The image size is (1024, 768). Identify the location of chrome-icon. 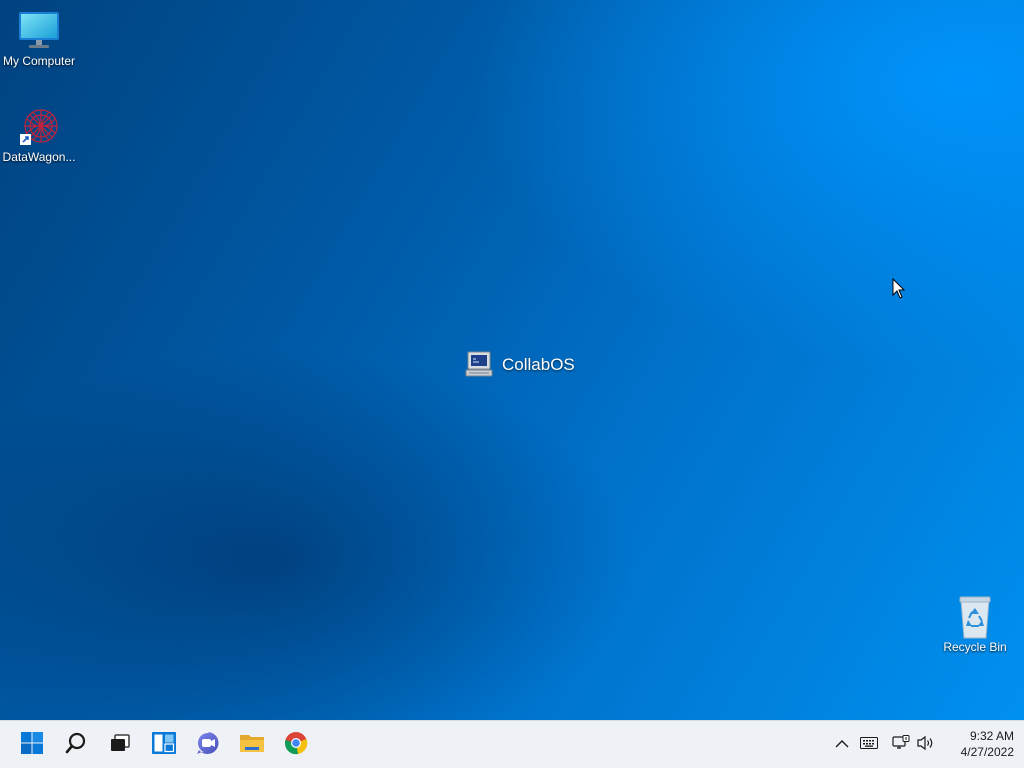
(296, 745).